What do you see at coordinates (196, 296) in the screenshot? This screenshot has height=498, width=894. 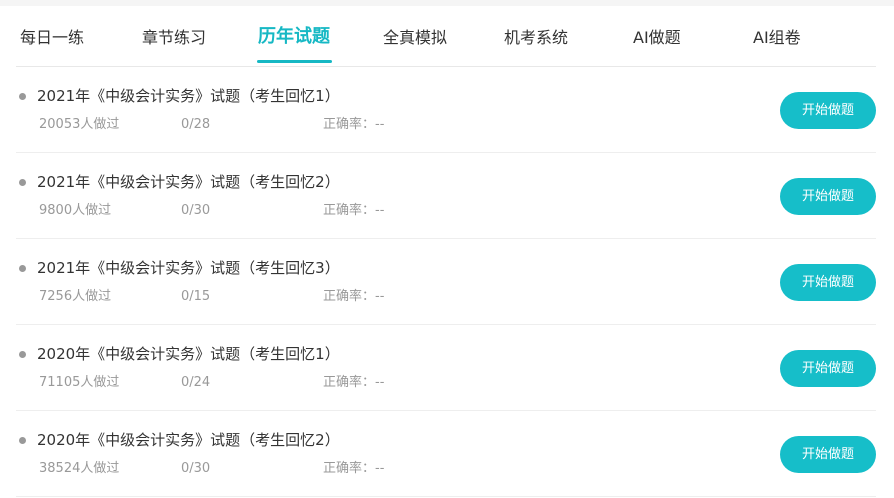 I see `progress-text: 0/15` at bounding box center [196, 296].